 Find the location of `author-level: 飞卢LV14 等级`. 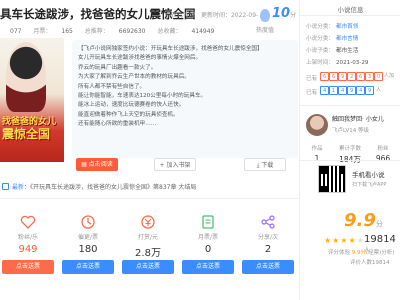

author-level: 飞卢LV14 等级 is located at coordinates (350, 131).